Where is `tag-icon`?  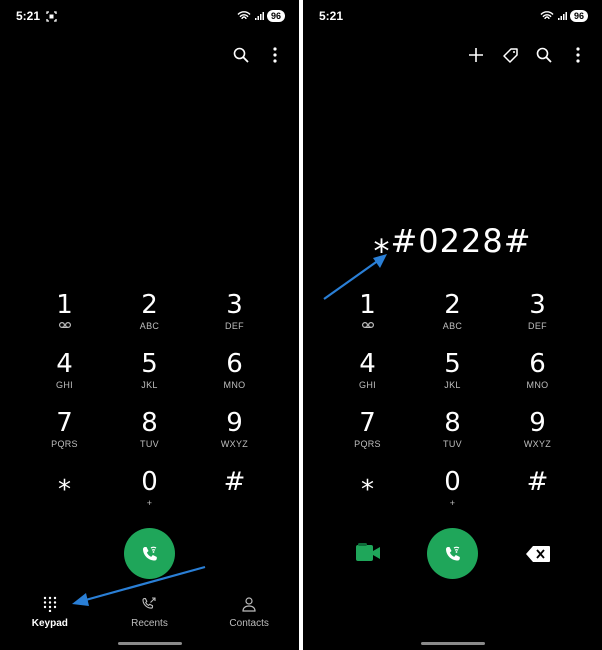
tag-icon is located at coordinates (510, 55).